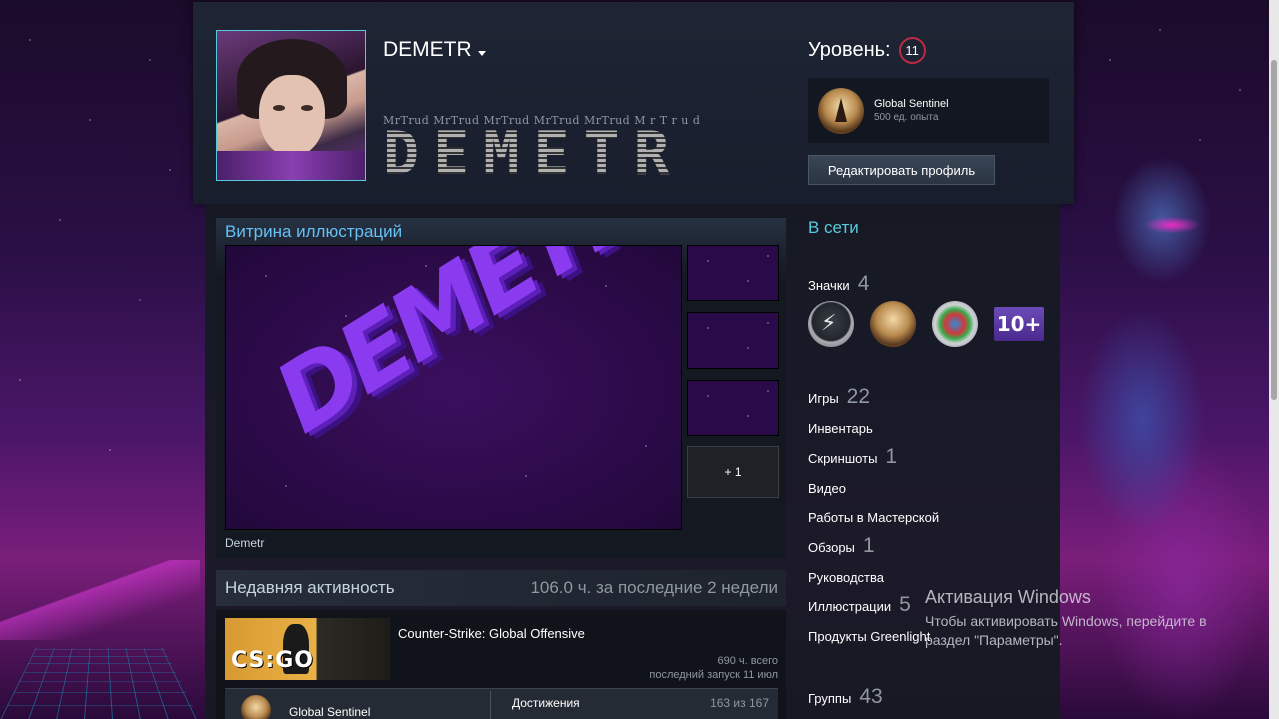 The height and width of the screenshot is (719, 1279). I want to click on background-mountain, so click(100, 600).